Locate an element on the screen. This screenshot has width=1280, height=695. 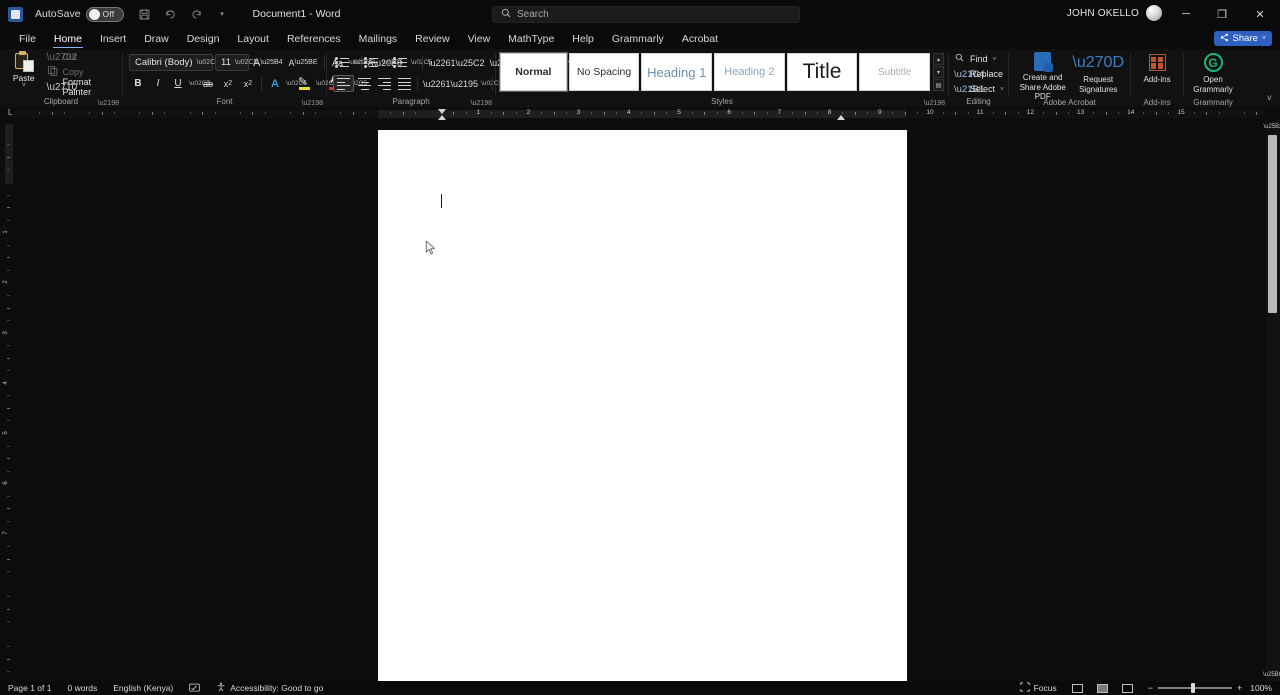
tab-layout: Layout is located at coordinates (253, 38).